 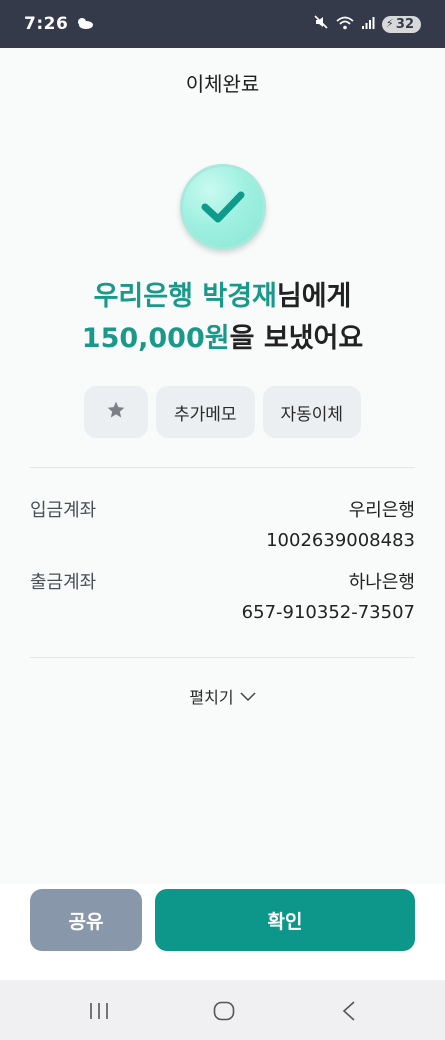 I want to click on withdraw-account-number: 657-910352-73507, so click(x=328, y=612).